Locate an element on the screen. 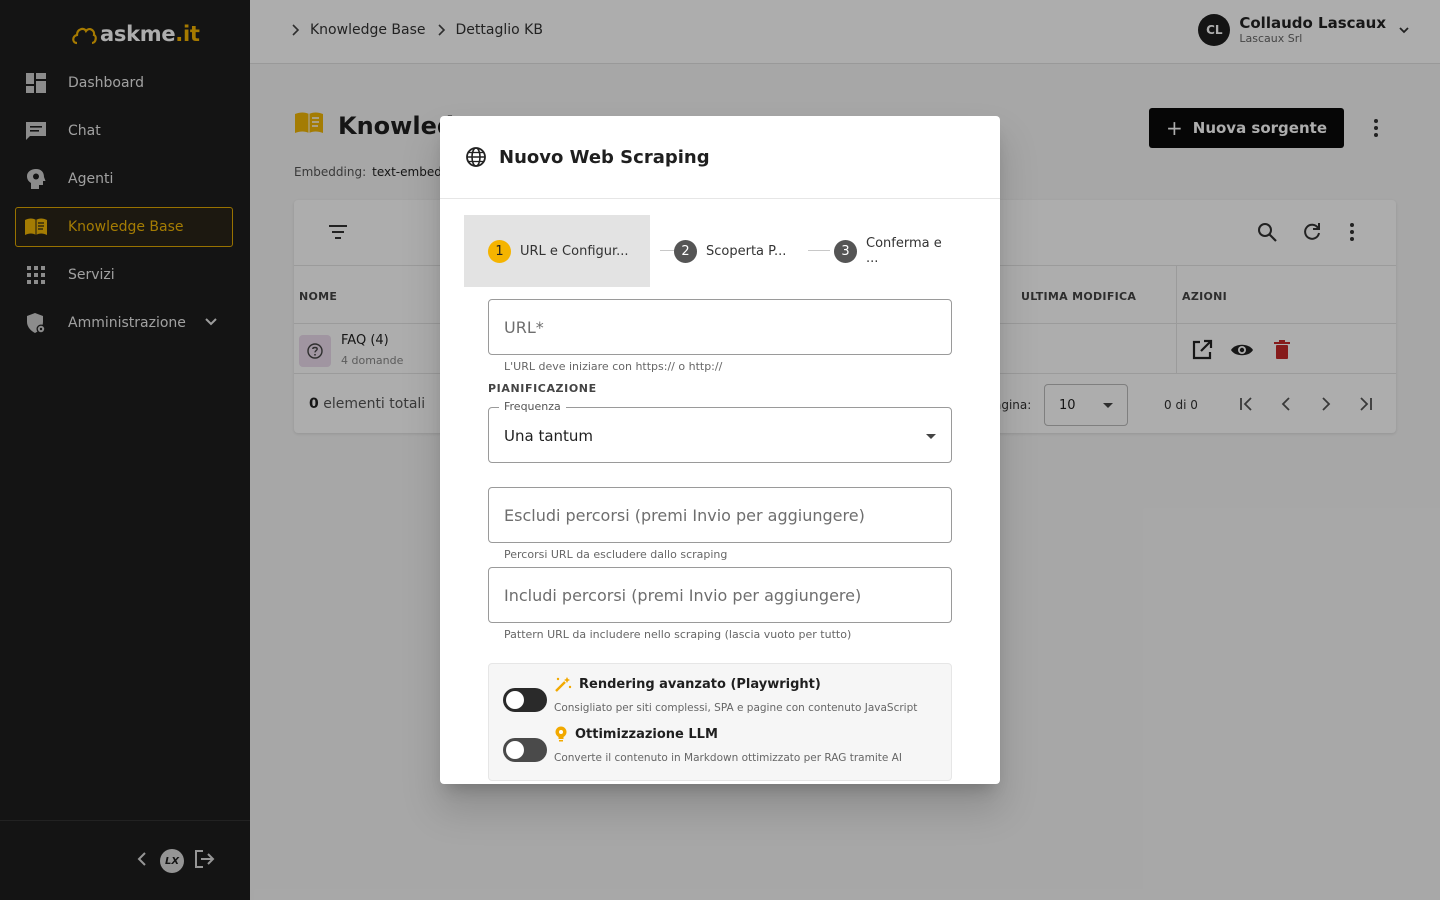  dialog-title: Nuovo Web Scraping is located at coordinates (604, 157).